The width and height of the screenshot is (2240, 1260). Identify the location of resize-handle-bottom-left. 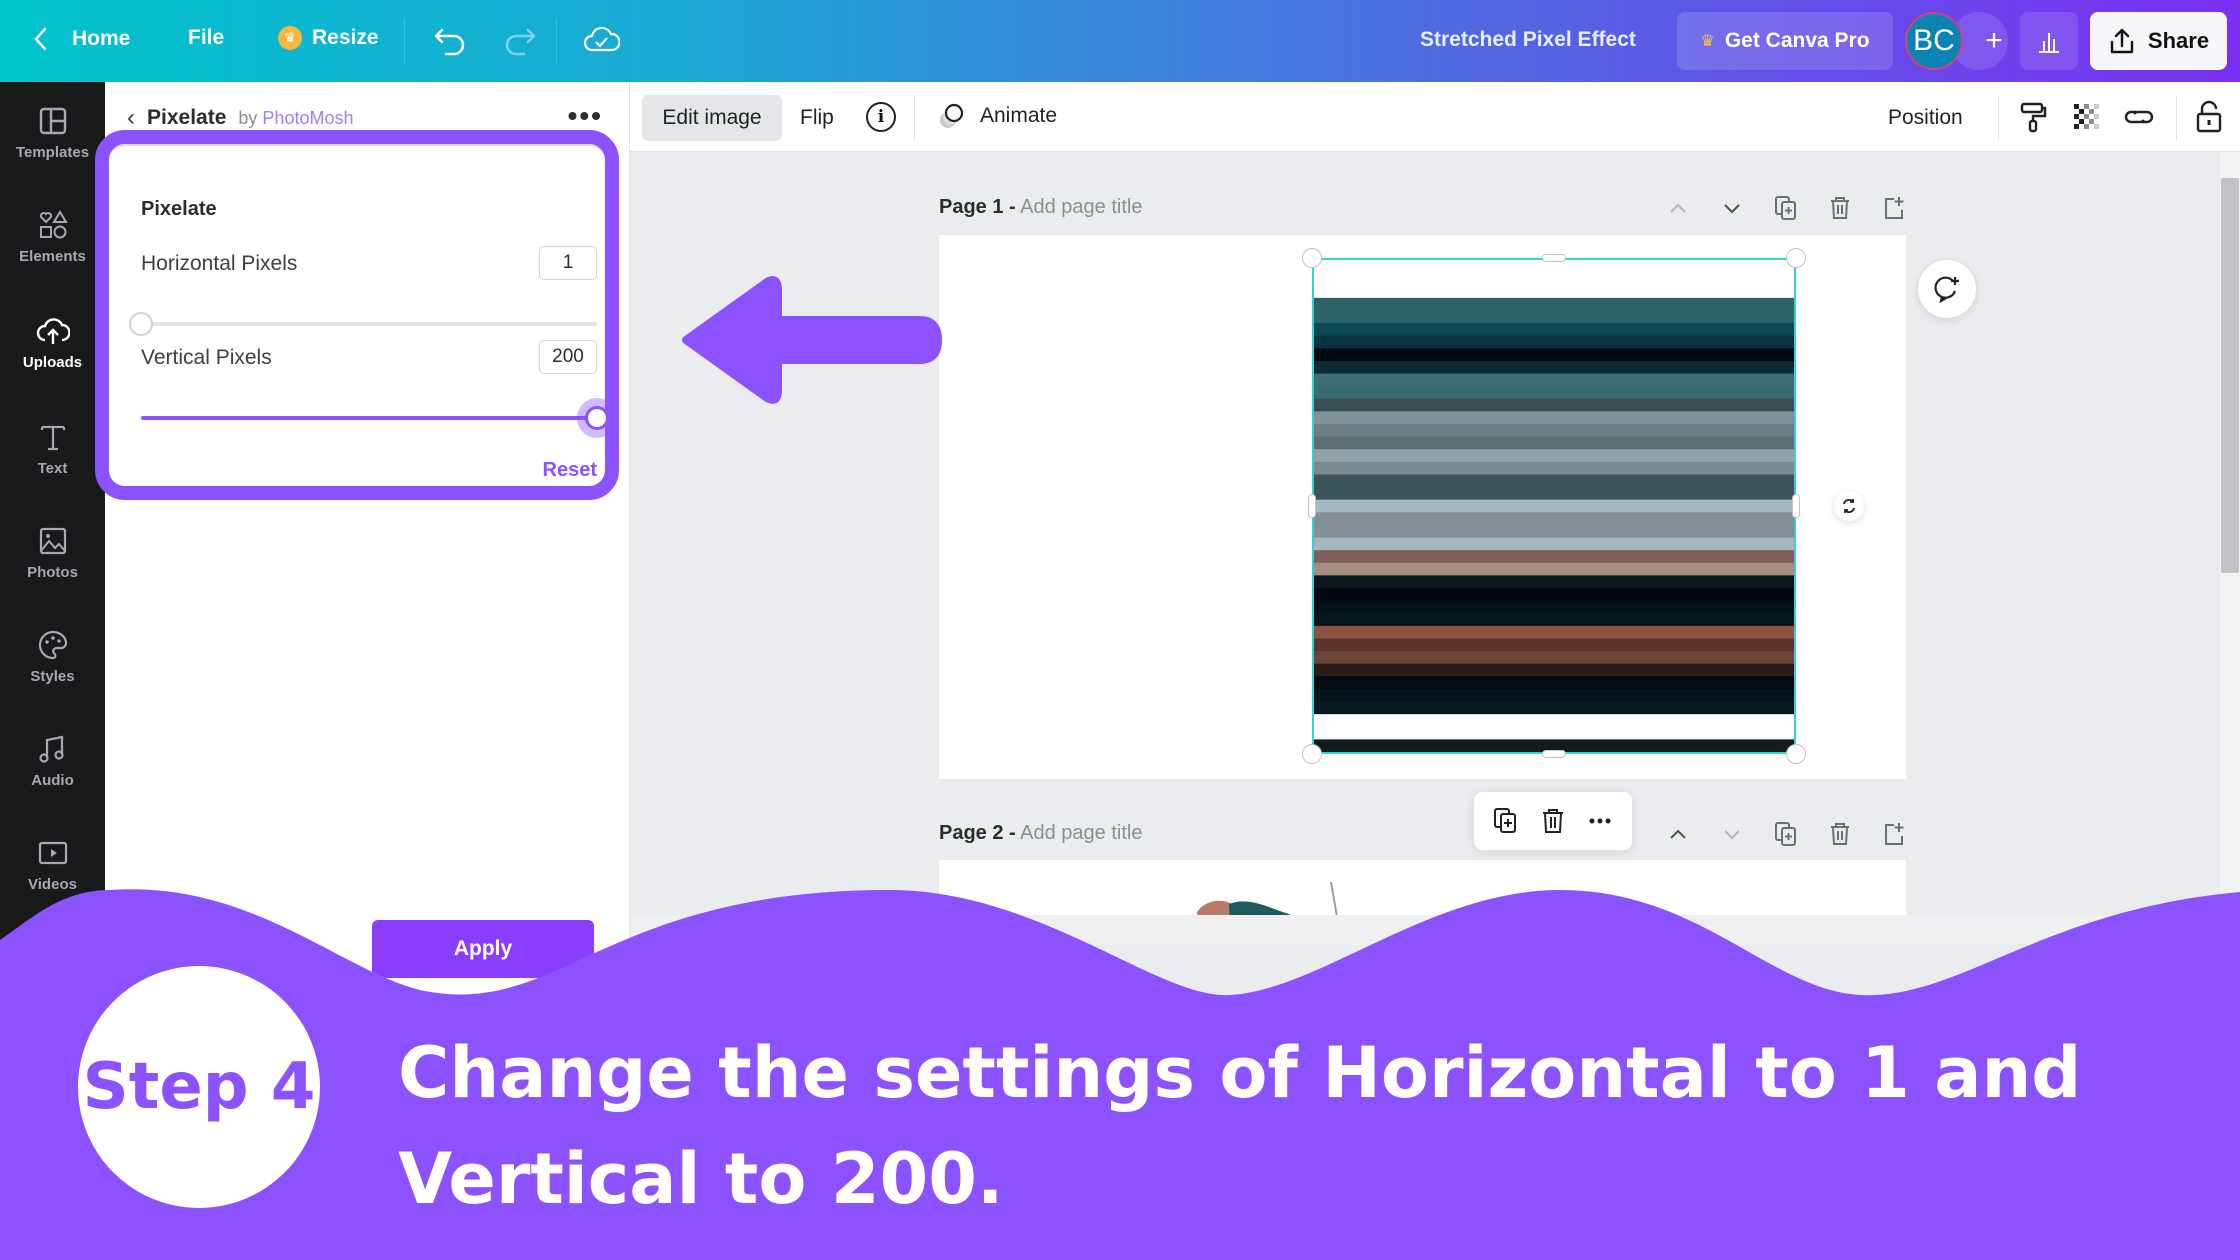
(1312, 754).